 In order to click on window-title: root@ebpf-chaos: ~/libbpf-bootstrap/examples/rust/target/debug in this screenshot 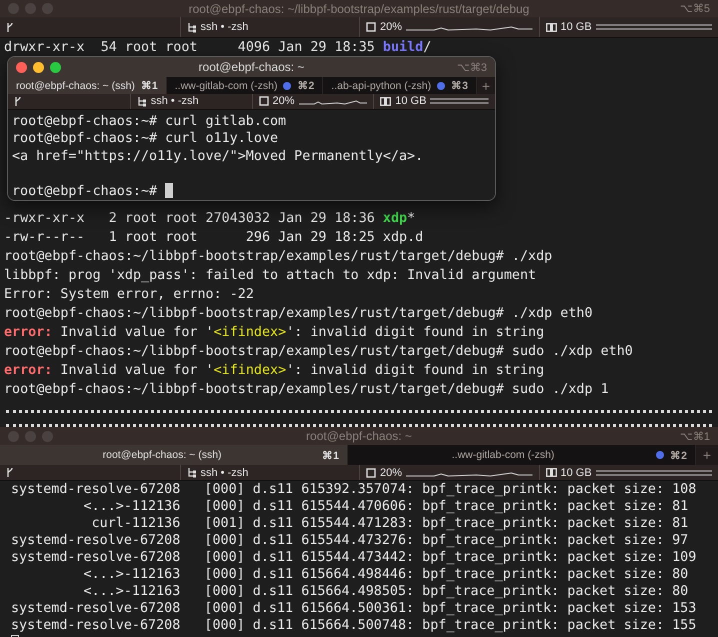, I will do `click(359, 9)`.